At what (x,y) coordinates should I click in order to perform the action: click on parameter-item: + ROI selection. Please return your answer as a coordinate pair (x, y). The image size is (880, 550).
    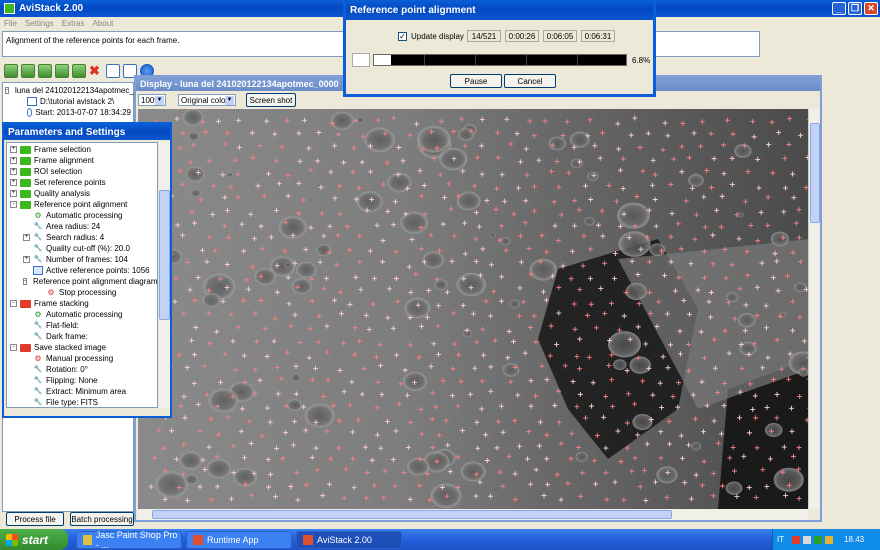
    Looking at the image, I should click on (83, 171).